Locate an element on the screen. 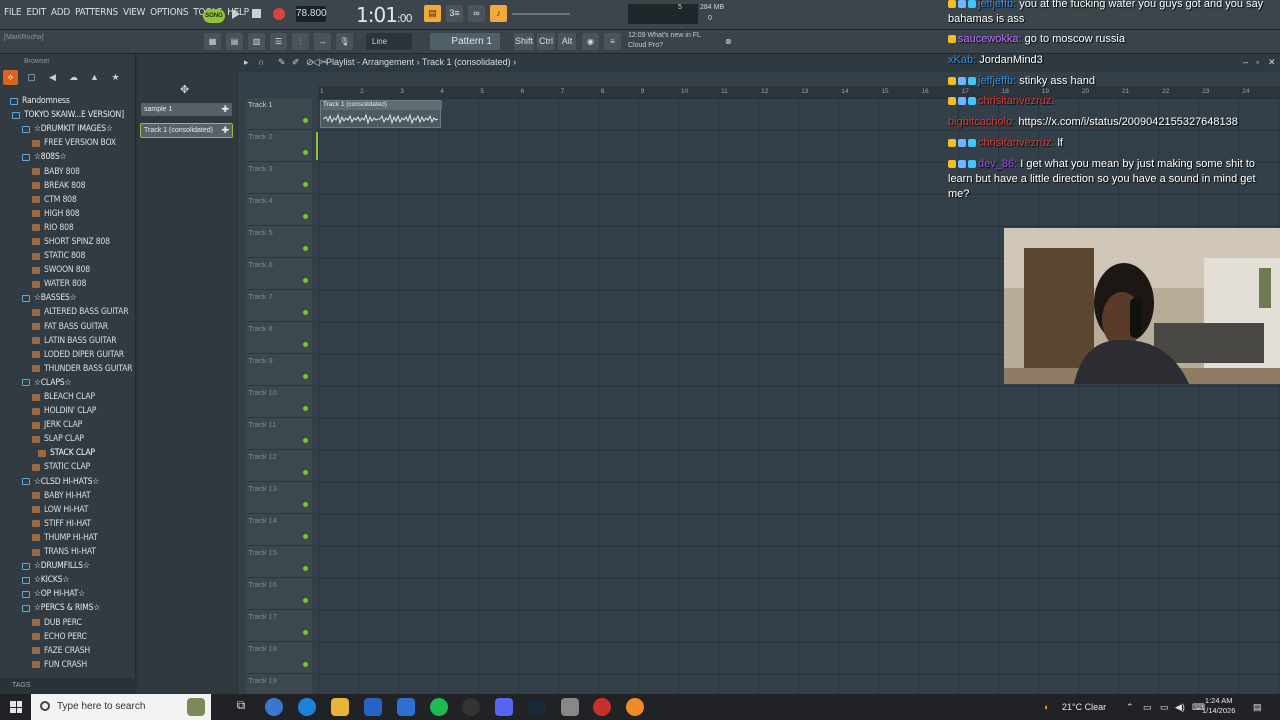  browser-item: SHORT SPINZ 808 is located at coordinates (68, 242).